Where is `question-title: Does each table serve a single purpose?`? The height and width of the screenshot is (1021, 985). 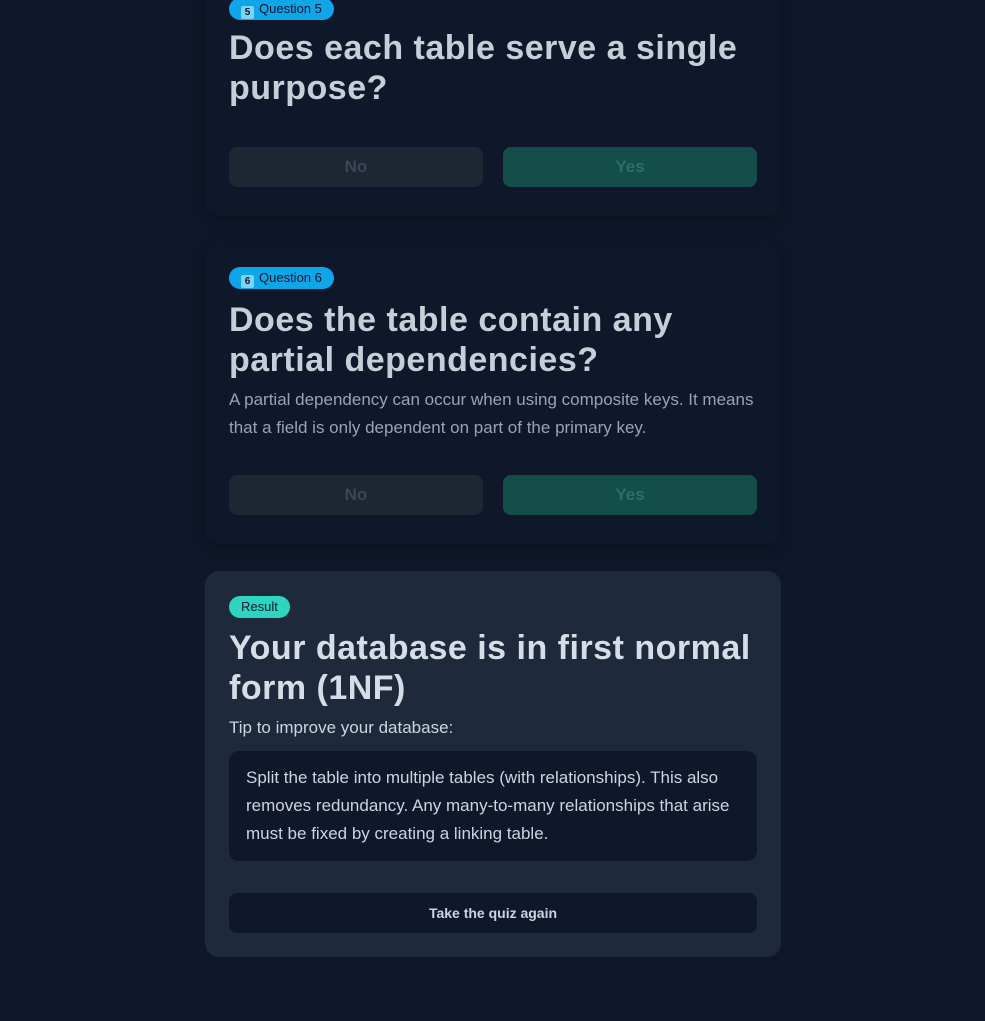
question-title: Does each table serve a single purpose? is located at coordinates (483, 68).